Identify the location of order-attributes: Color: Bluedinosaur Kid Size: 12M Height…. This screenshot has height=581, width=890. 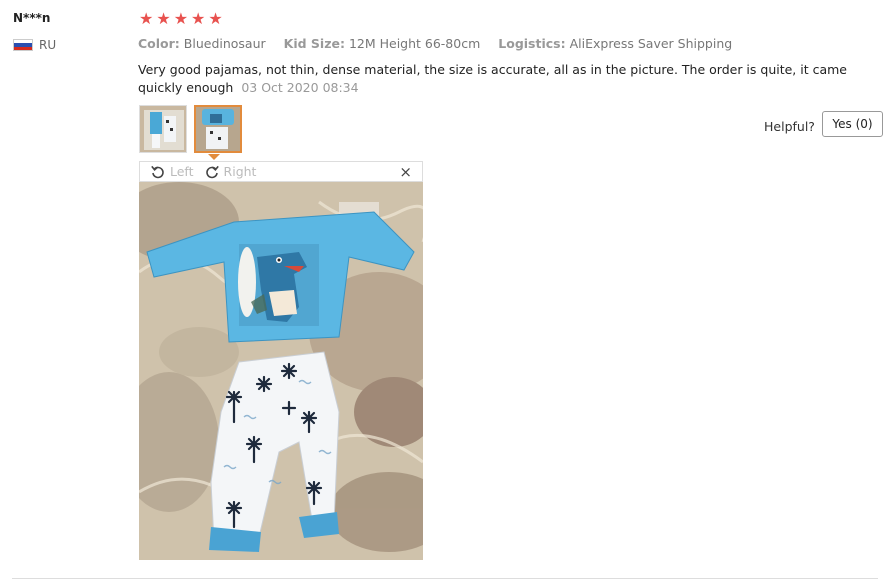
(435, 43).